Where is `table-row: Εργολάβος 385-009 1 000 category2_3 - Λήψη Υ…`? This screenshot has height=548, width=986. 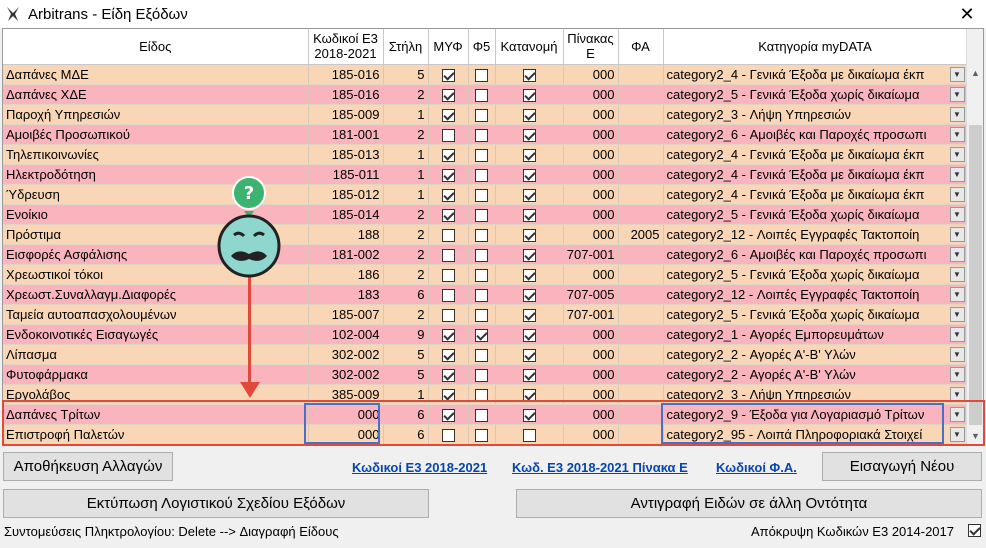
table-row: Εργολάβος 385-009 1 000 category2_3 - Λήψη Υ… is located at coordinates (485, 394).